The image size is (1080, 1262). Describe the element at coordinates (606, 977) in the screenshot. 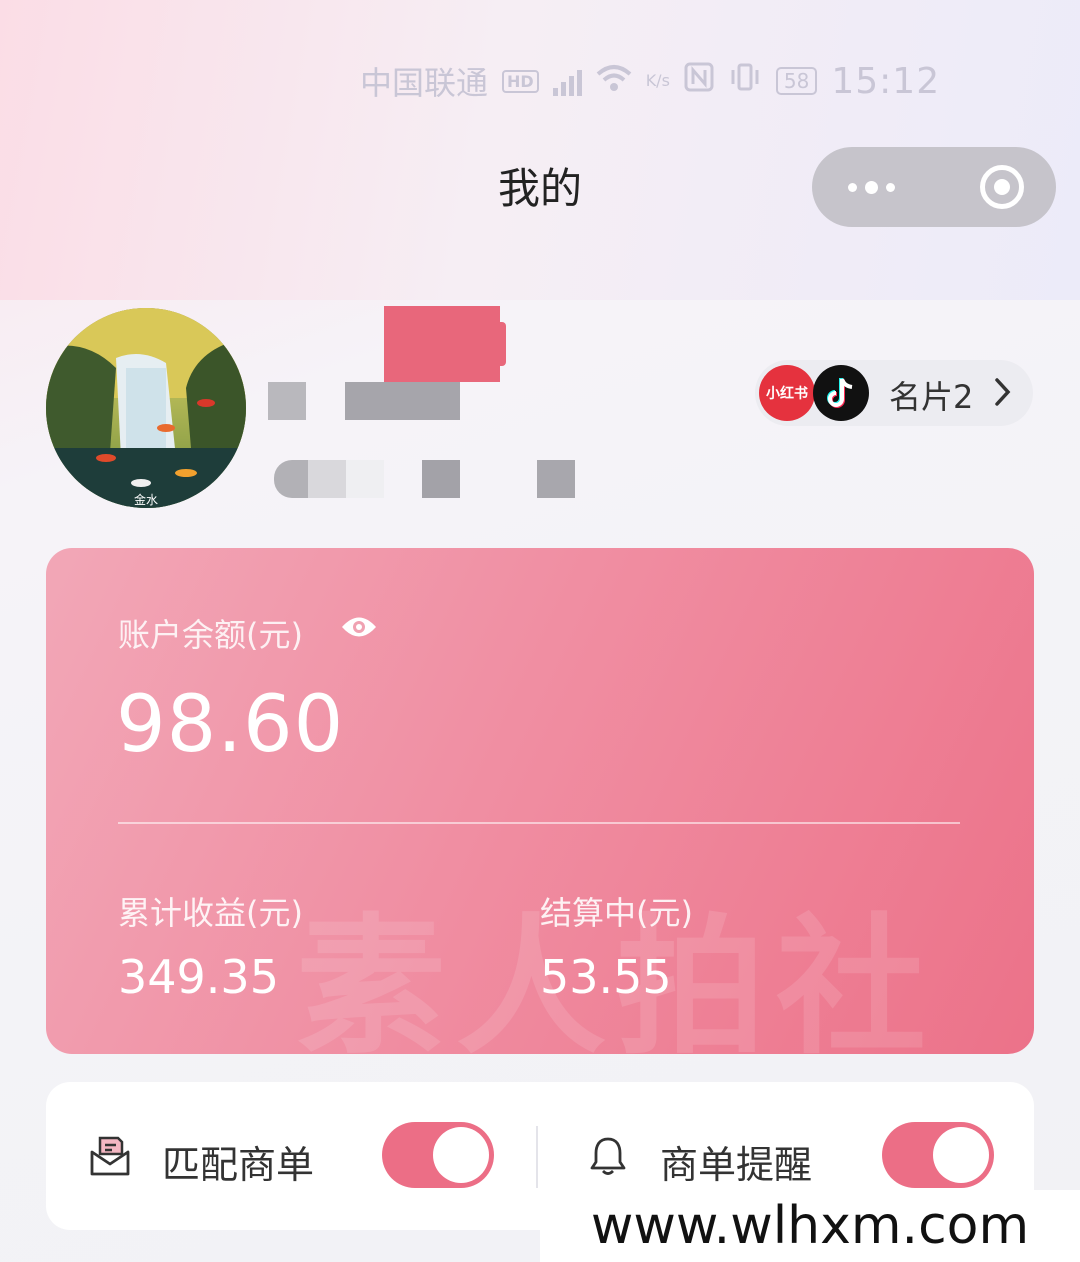

I see `settling-value: 53.55` at that location.